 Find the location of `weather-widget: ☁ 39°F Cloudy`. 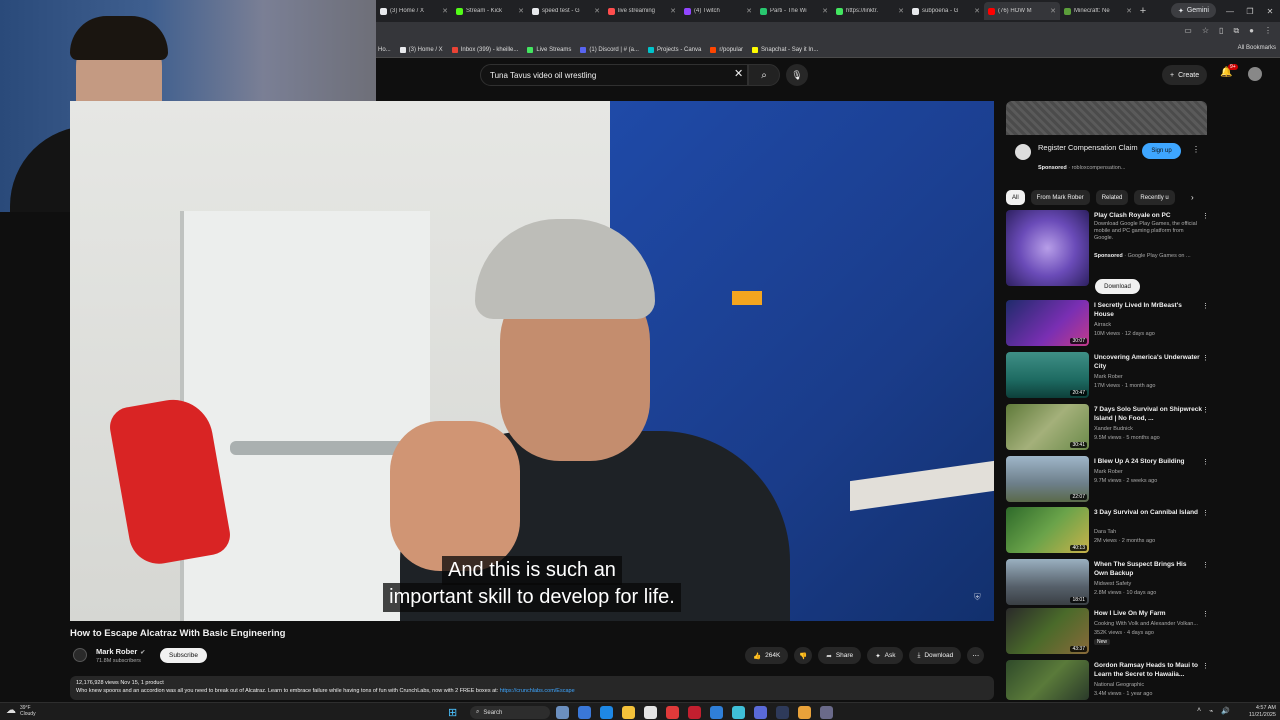

weather-widget: ☁ 39°F Cloudy is located at coordinates (21, 711).